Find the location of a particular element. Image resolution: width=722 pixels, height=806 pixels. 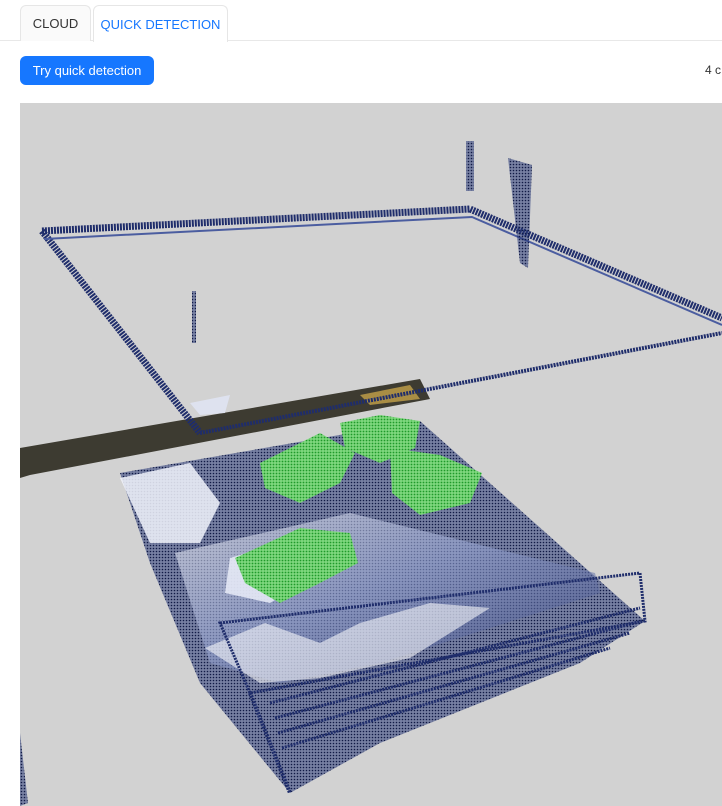

tab-quick-detection: QUICK DETECTION is located at coordinates (160, 23).